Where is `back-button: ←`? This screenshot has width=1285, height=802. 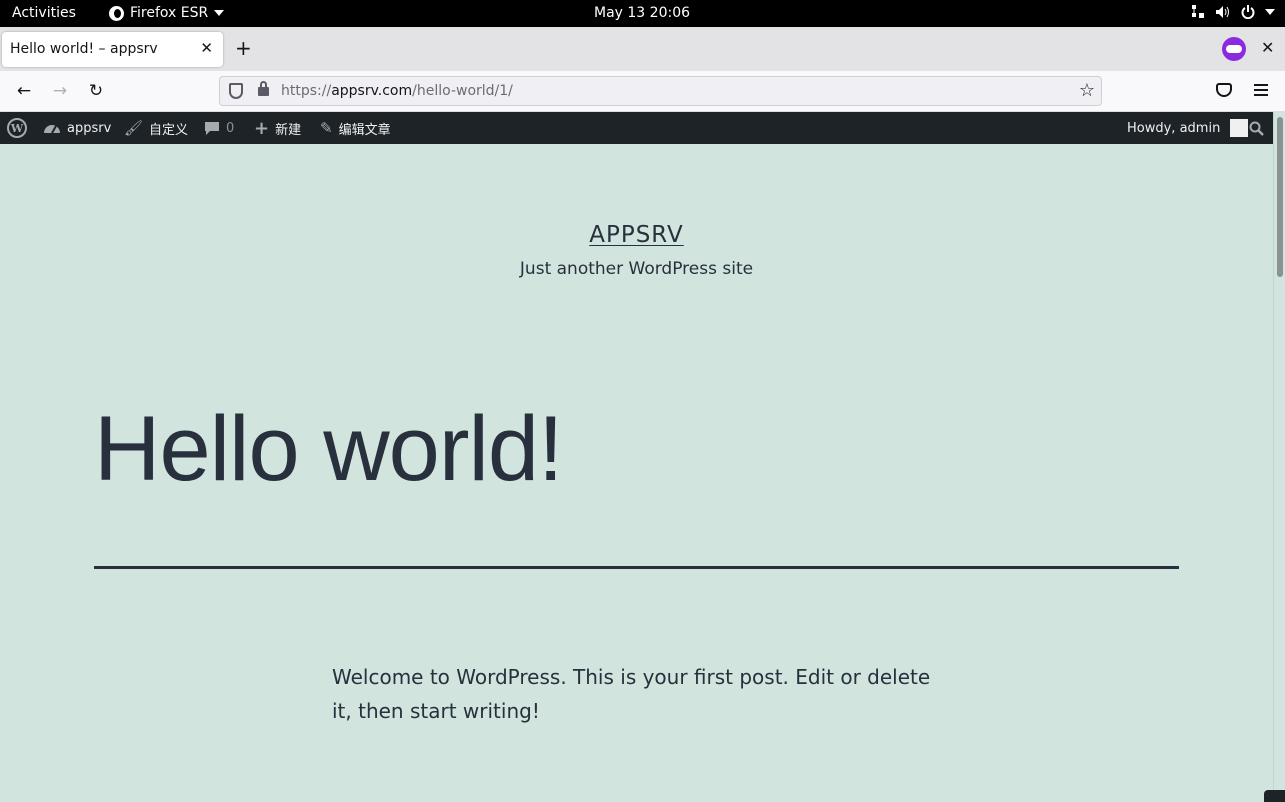
back-button: ← is located at coordinates (24, 91).